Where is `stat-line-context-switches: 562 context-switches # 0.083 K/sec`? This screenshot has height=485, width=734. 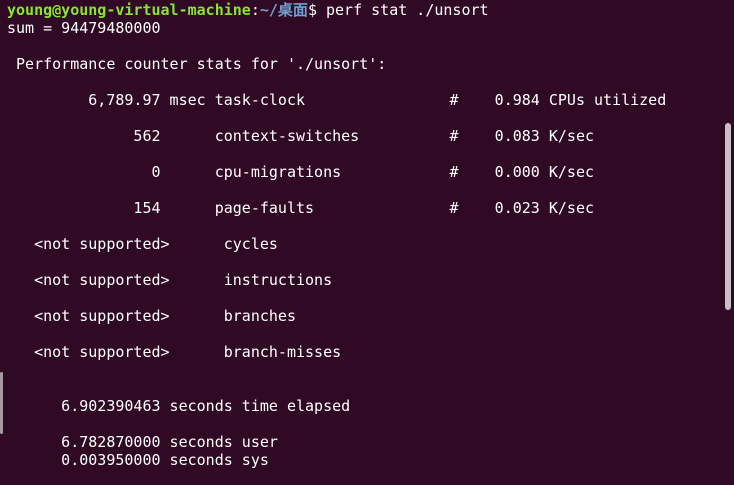 stat-line-context-switches: 562 context-switches # 0.083 K/sec is located at coordinates (300, 136).